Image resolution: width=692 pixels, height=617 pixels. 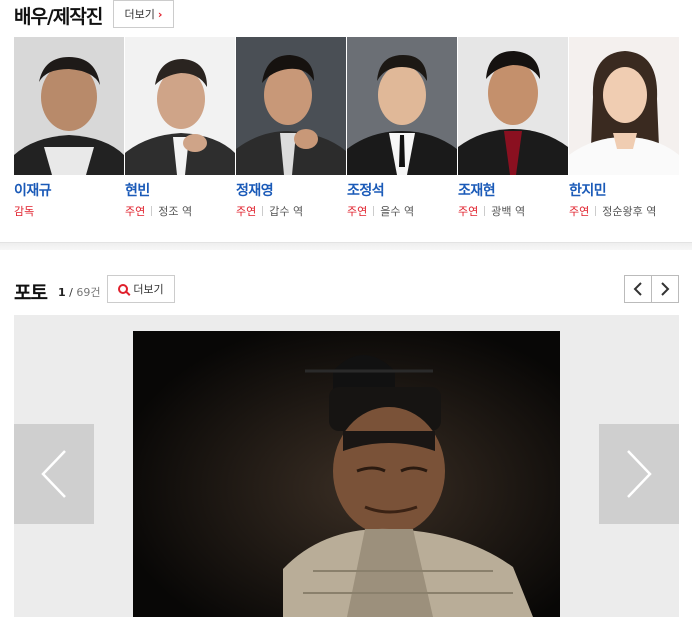 I want to click on photo-next-page-button, so click(x=665, y=289).